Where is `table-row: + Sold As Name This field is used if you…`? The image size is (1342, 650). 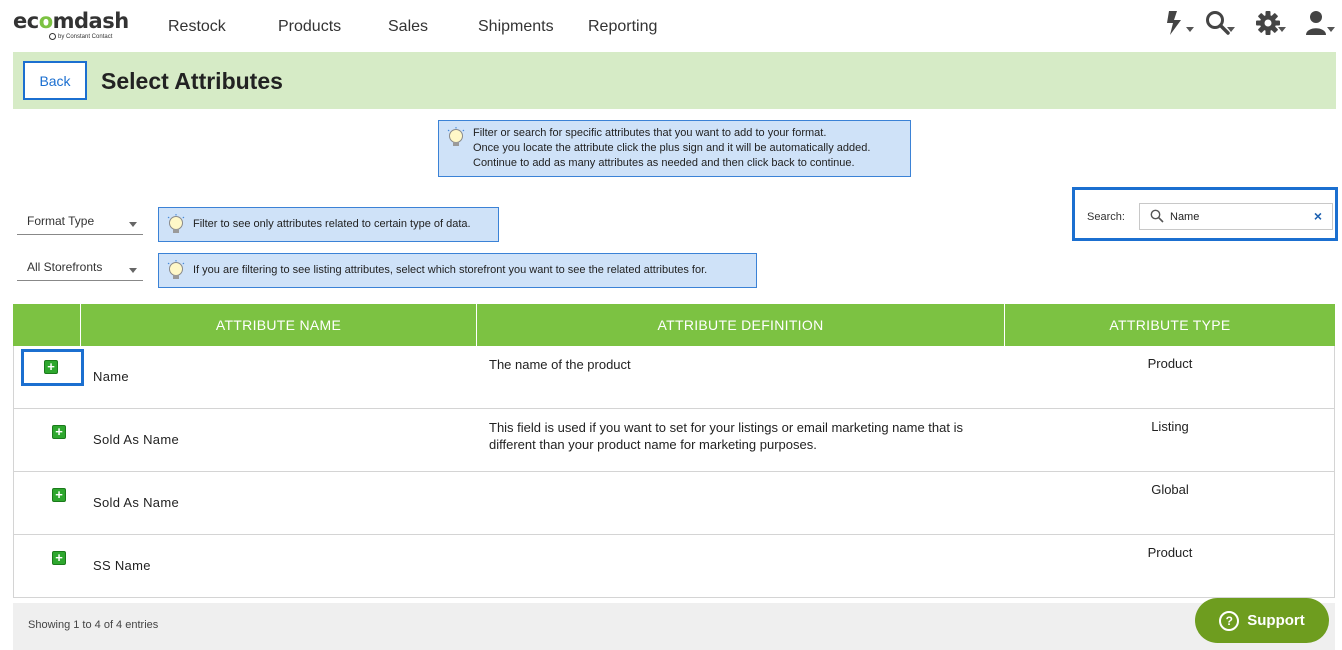 table-row: + Sold As Name This field is used if you… is located at coordinates (674, 440).